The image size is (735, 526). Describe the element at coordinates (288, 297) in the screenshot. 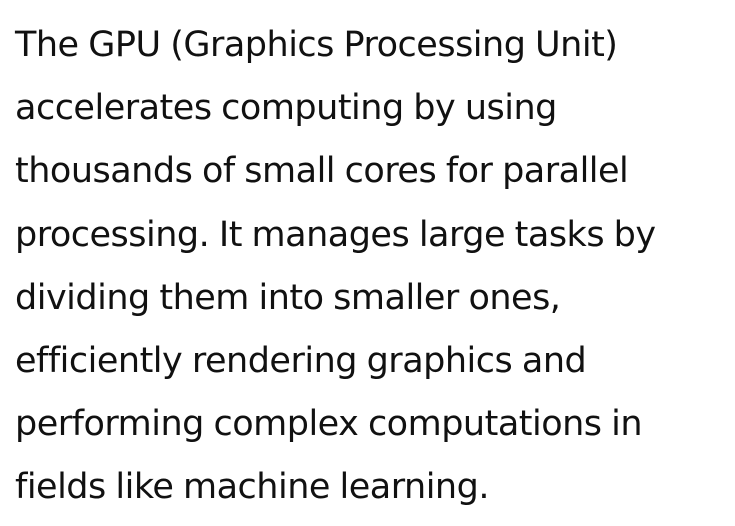

I see `paragraph-line-5: dividing them into smaller ones,` at that location.